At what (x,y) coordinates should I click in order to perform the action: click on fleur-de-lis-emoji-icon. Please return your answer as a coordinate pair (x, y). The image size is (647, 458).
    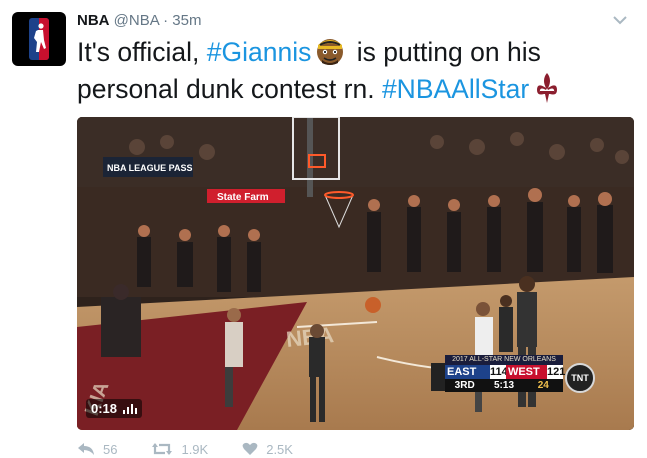
    Looking at the image, I should click on (547, 88).